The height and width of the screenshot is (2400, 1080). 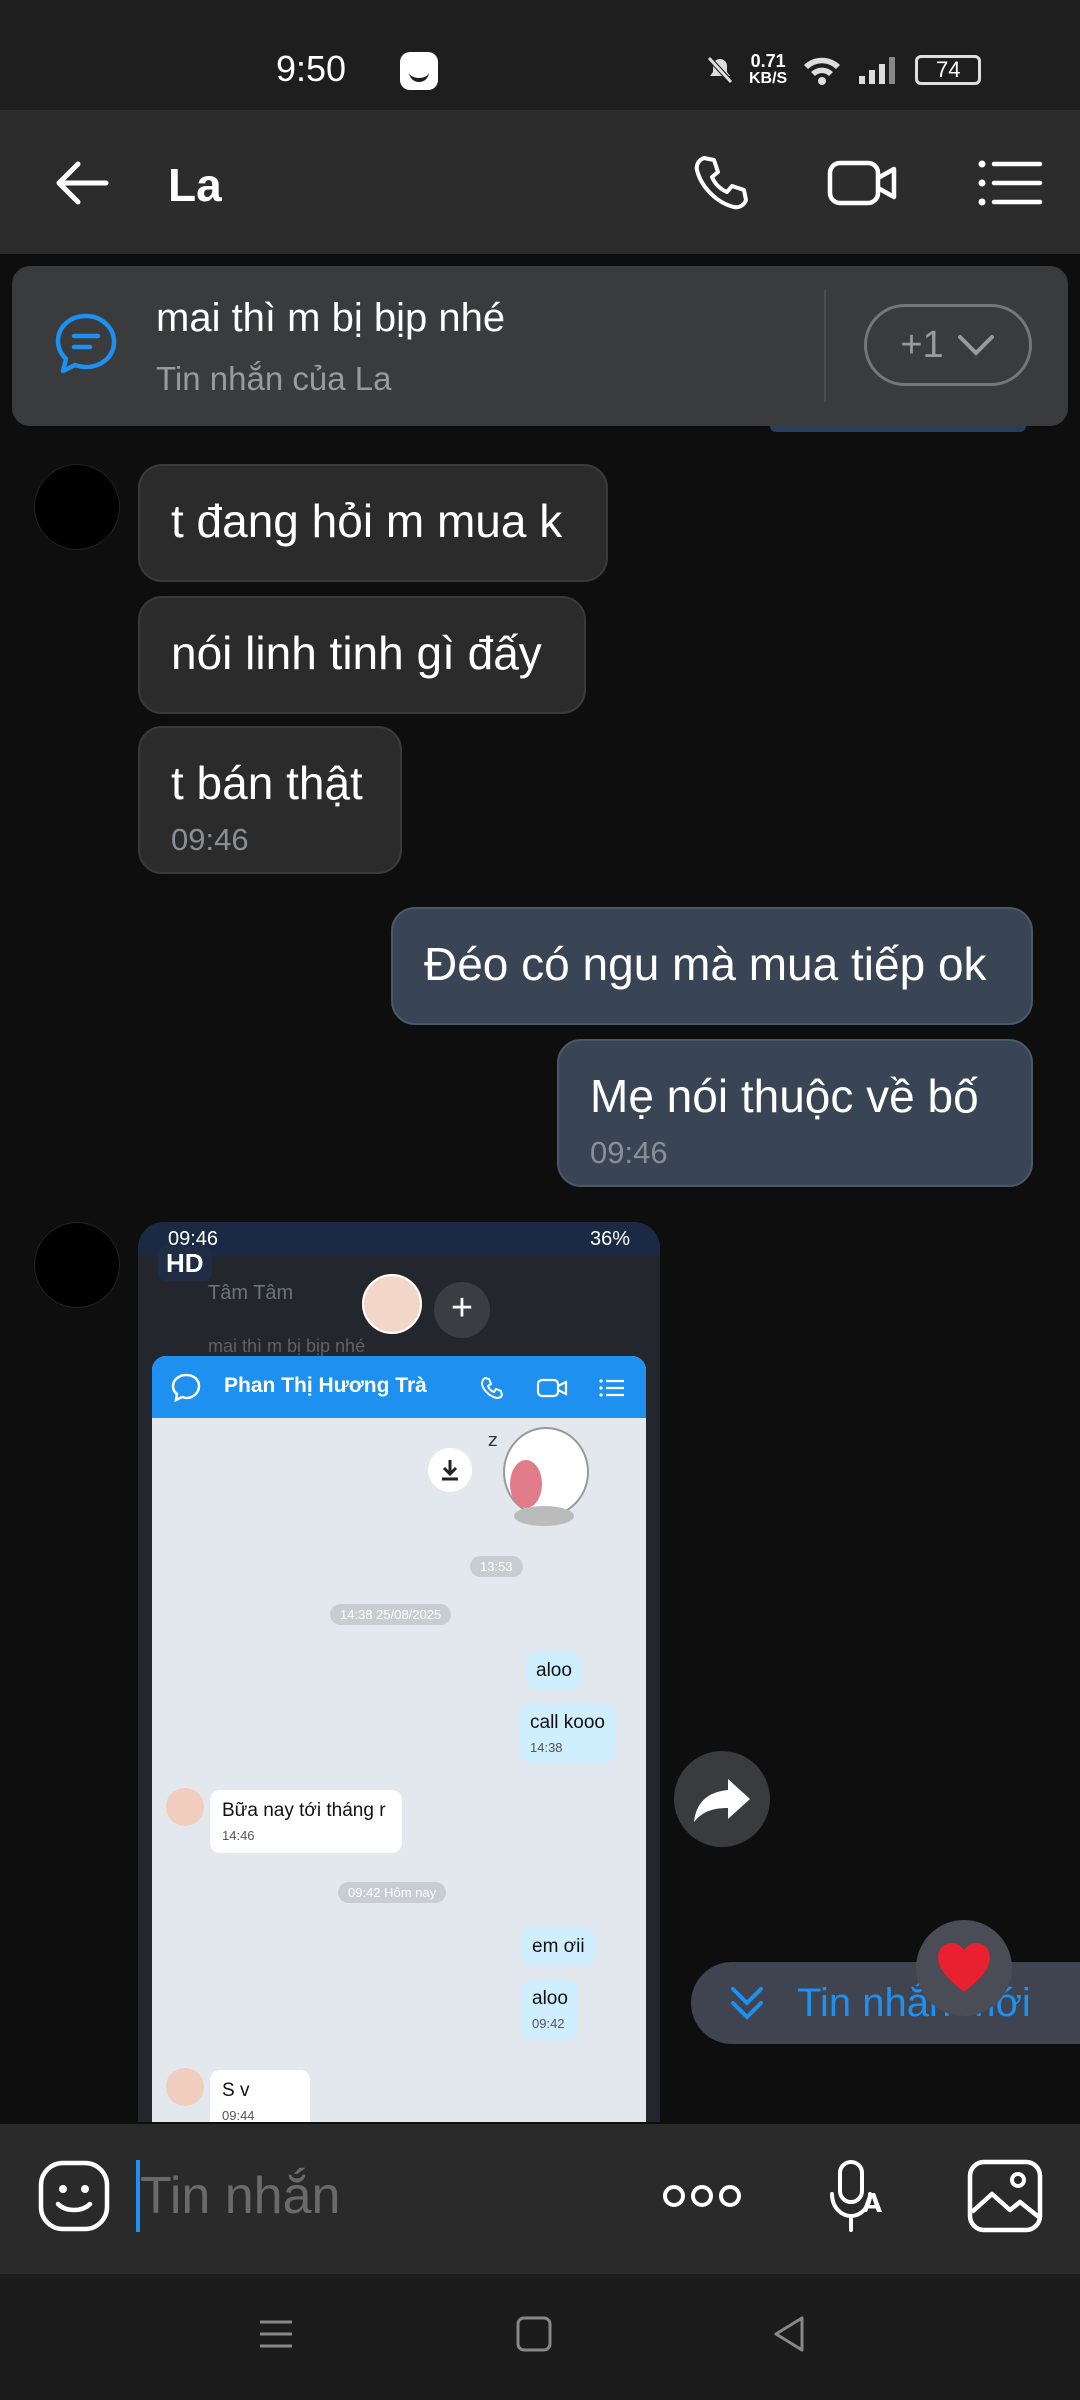 What do you see at coordinates (885, 2003) in the screenshot?
I see `new-messages-button: Tin nhắn mới` at bounding box center [885, 2003].